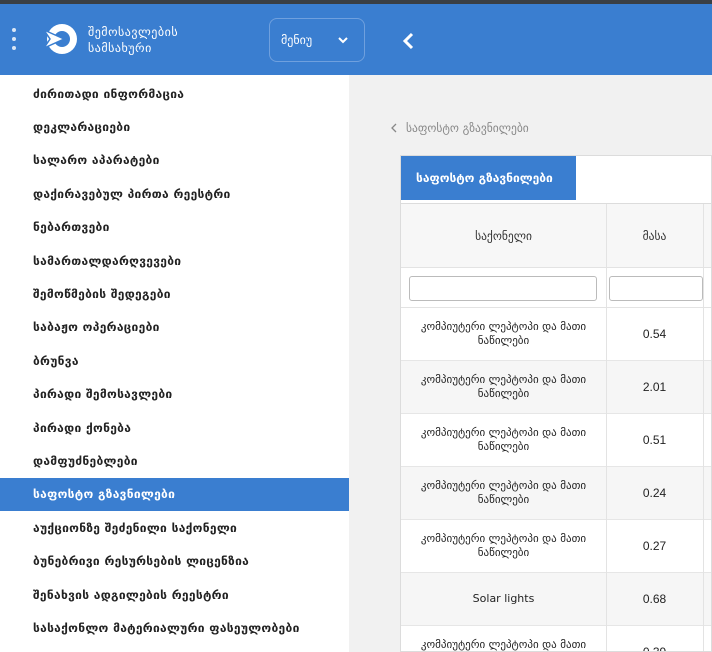  I want to click on mass-cell: 0.39, so click(654, 648).